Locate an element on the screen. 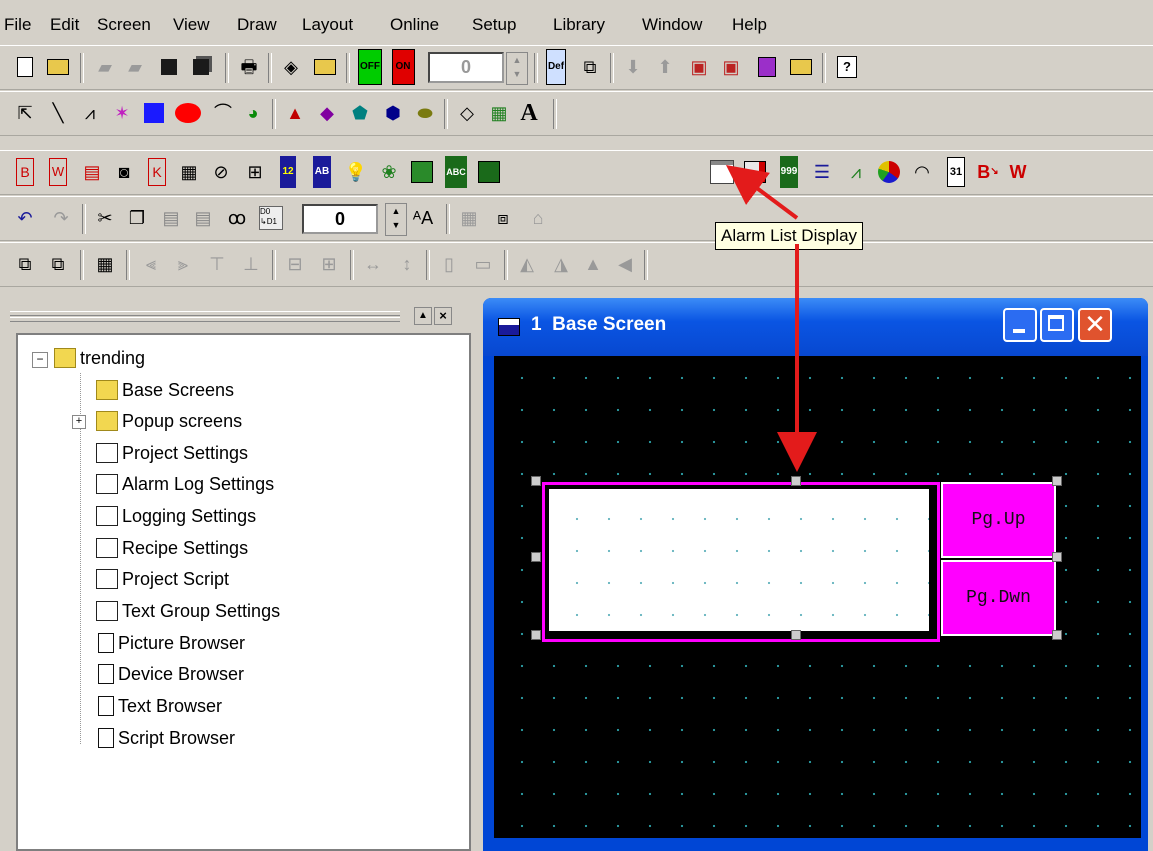 The width and height of the screenshot is (1153, 851). arrow-to-icon is located at coordinates (762, 192).